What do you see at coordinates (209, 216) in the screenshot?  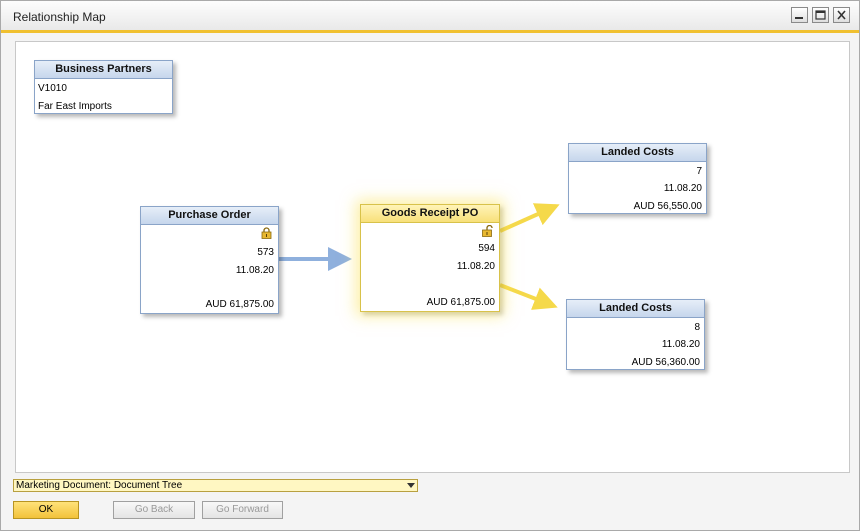 I see `node-header: Purchase Order` at bounding box center [209, 216].